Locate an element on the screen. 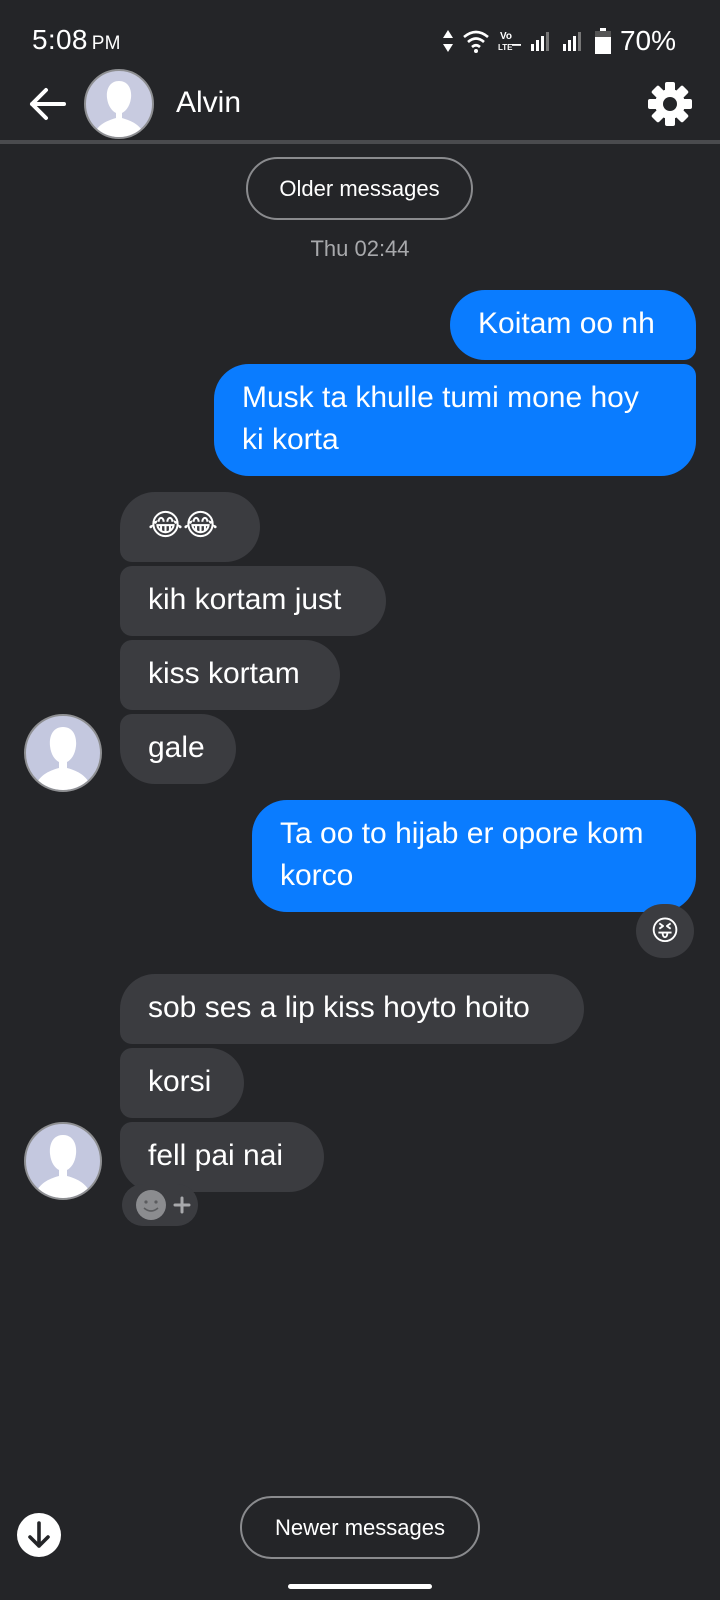  svg-text: LTE is located at coordinates (505, 47).